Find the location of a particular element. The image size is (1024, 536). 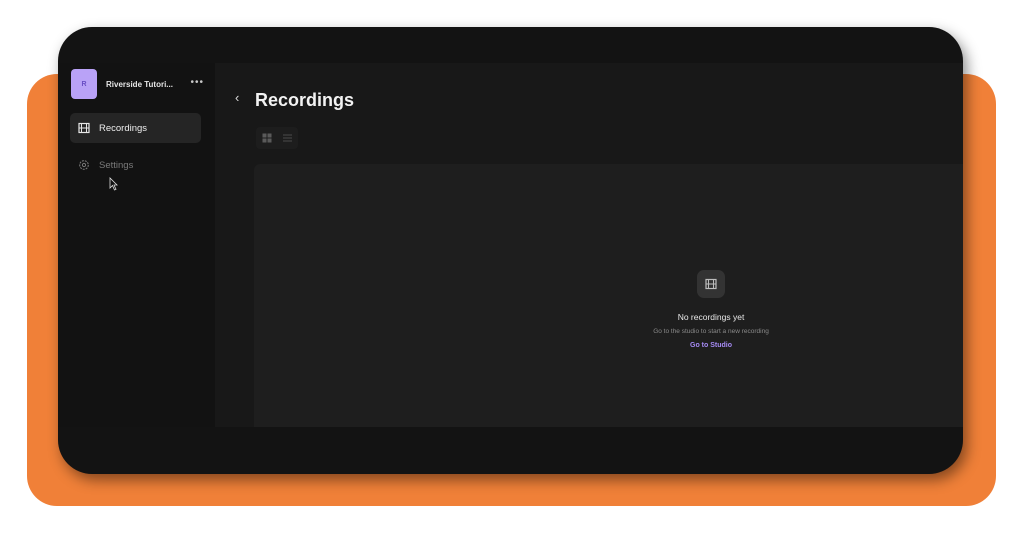

workspace-switcher: R Riverside Tutori... ••• is located at coordinates (137, 84).